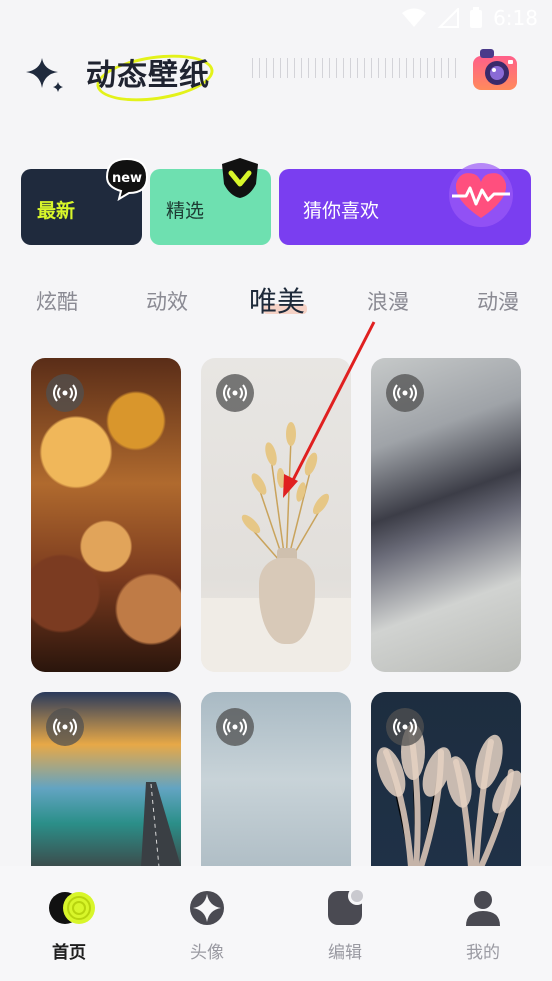 The width and height of the screenshot is (552, 981). Describe the element at coordinates (414, 17) in the screenshot. I see `wifi-icon` at that location.